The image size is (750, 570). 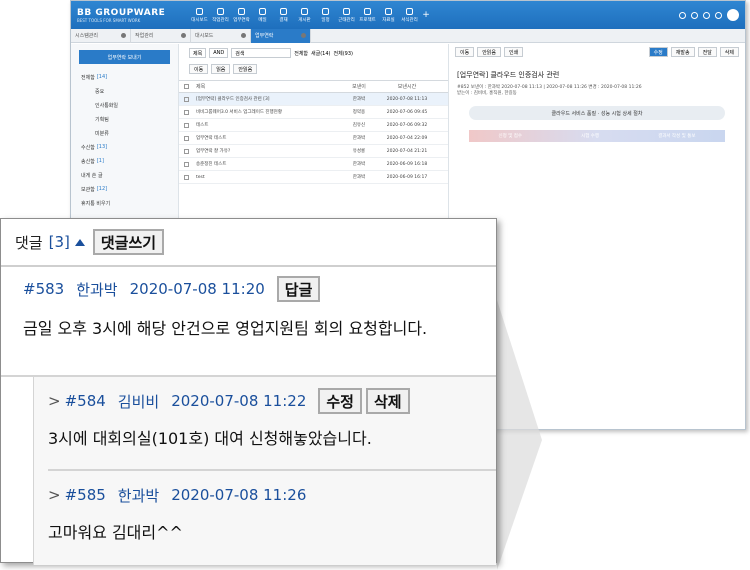 I want to click on logo: BB GROUPWARE BEST TOOLS FOR SMART WORK, so click(x=130, y=15).